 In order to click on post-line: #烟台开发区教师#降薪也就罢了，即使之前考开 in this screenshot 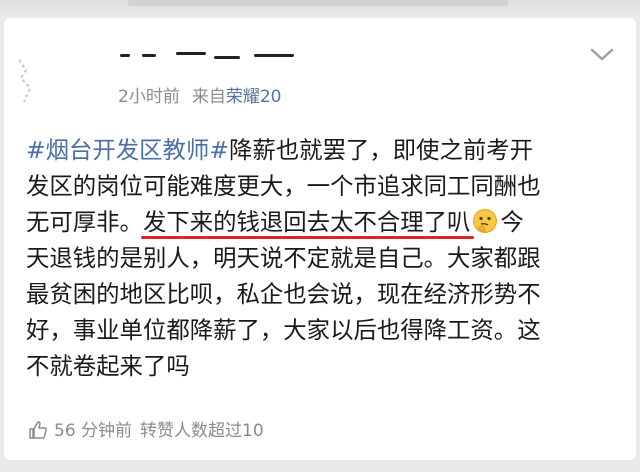, I will do `click(326, 150)`.